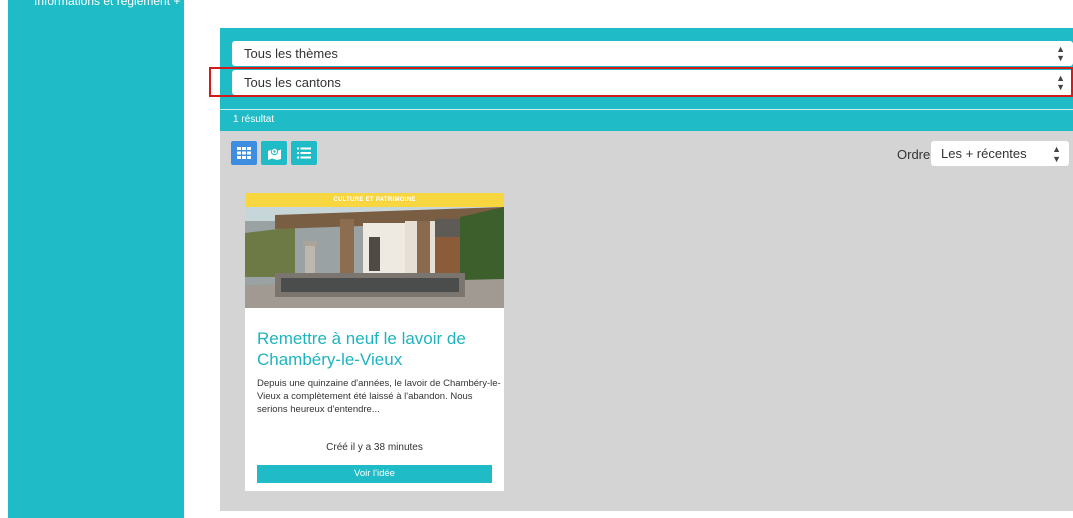 The image size is (1073, 518). What do you see at coordinates (254, 119) in the screenshot?
I see `result-count: 1 résultat` at bounding box center [254, 119].